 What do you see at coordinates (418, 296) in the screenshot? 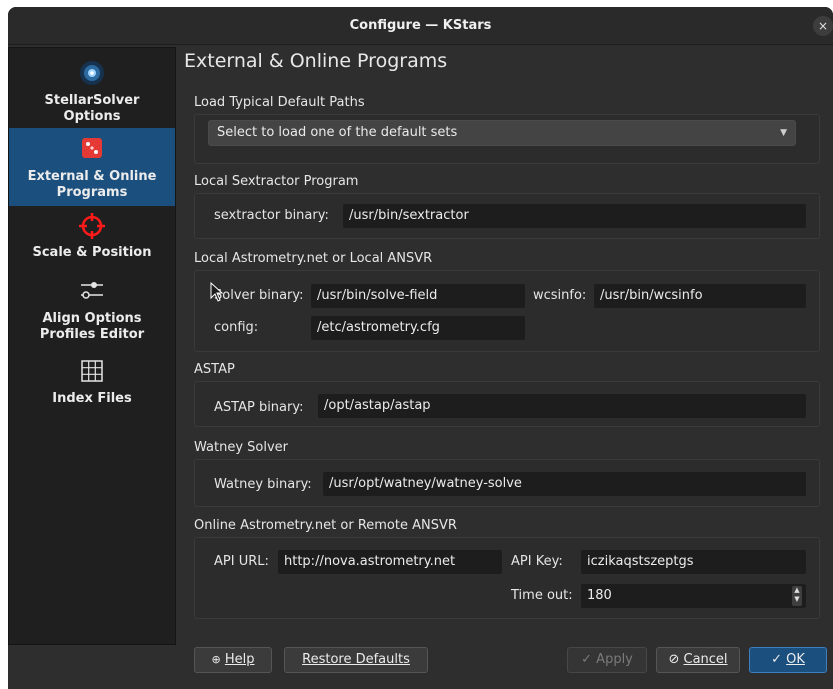
I see `solver-binary-field: /usr/bin/solve-field` at bounding box center [418, 296].